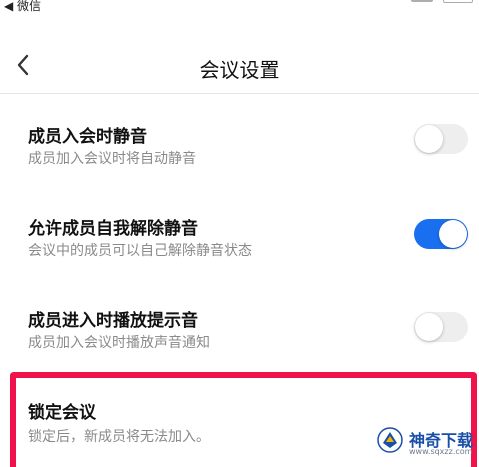 The height and width of the screenshot is (467, 479). I want to click on allow-unmute-toggle, so click(441, 234).